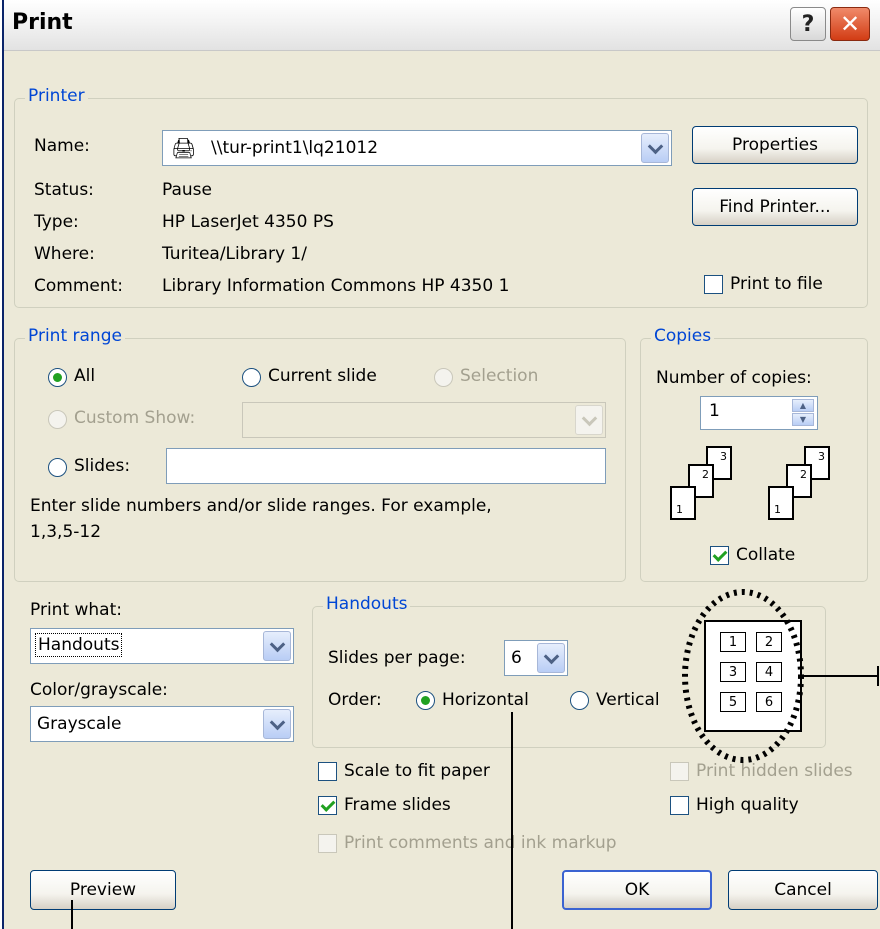 The height and width of the screenshot is (929, 880). I want to click on highlight-ellipse, so click(743, 676).